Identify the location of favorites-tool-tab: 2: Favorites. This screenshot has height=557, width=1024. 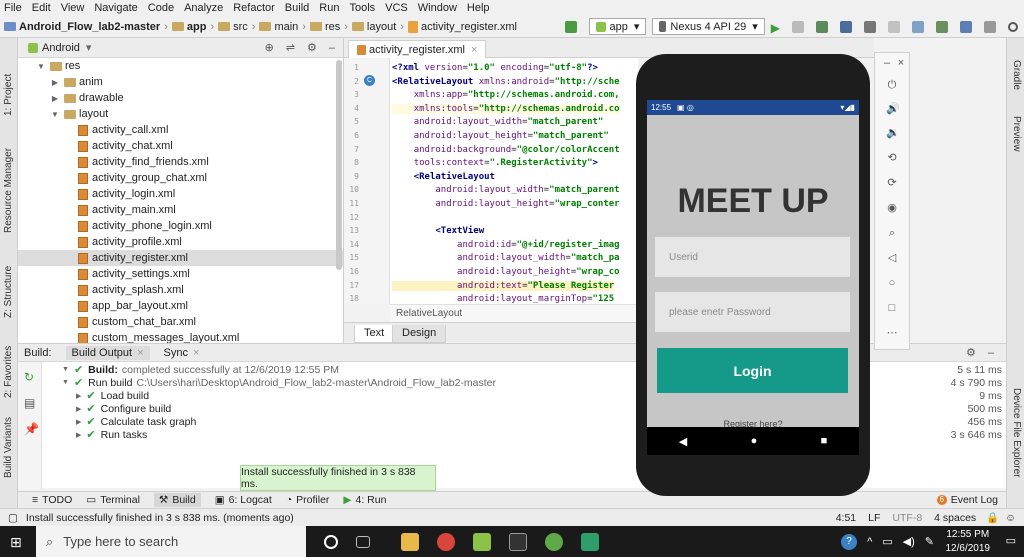
(8, 372).